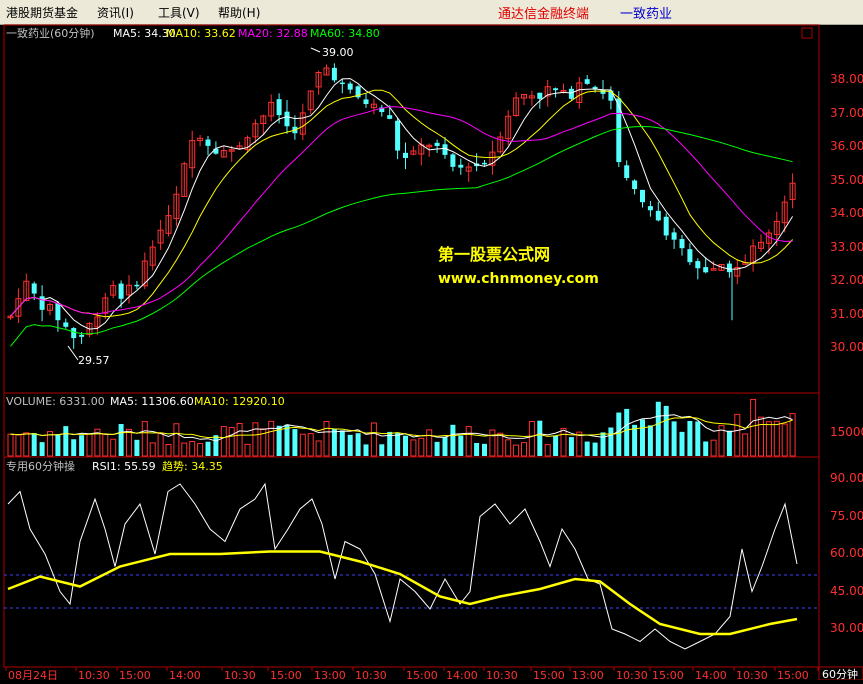 Image resolution: width=863 pixels, height=684 pixels. I want to click on rsi-tick: 45.00, so click(846, 591).